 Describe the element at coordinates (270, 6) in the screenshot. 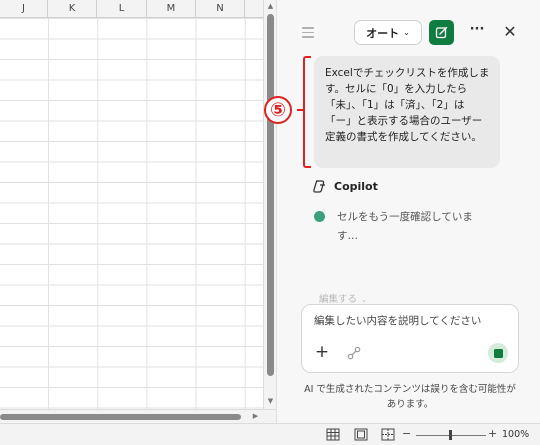

I see `scroll-up-icon: ▲` at that location.